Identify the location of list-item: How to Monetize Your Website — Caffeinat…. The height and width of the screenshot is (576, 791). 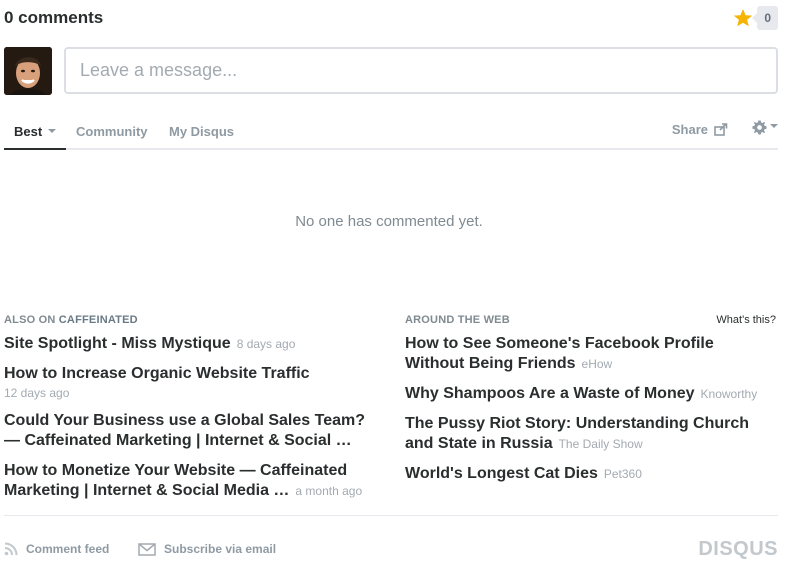
(190, 481).